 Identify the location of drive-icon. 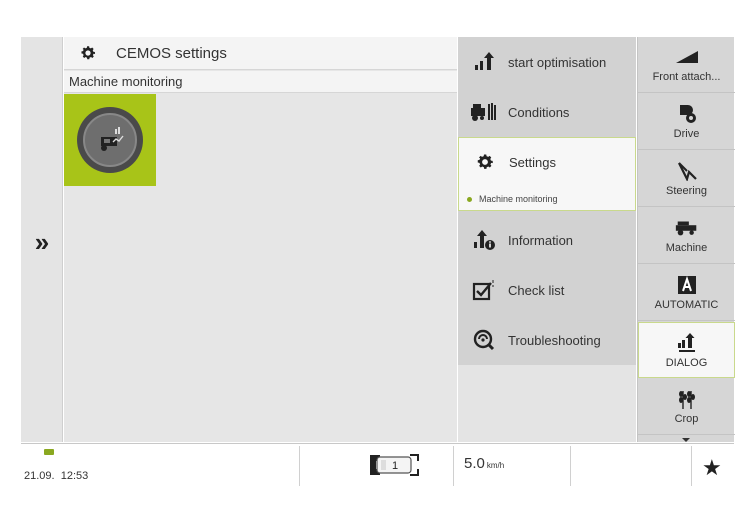
(687, 114).